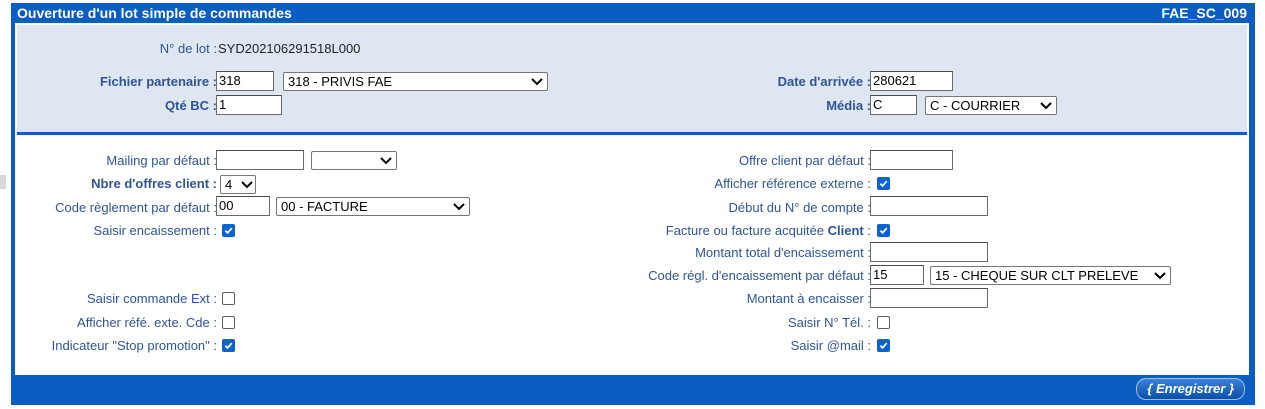  I want to click on footer-bar: { Enregistrer }, so click(633, 390).